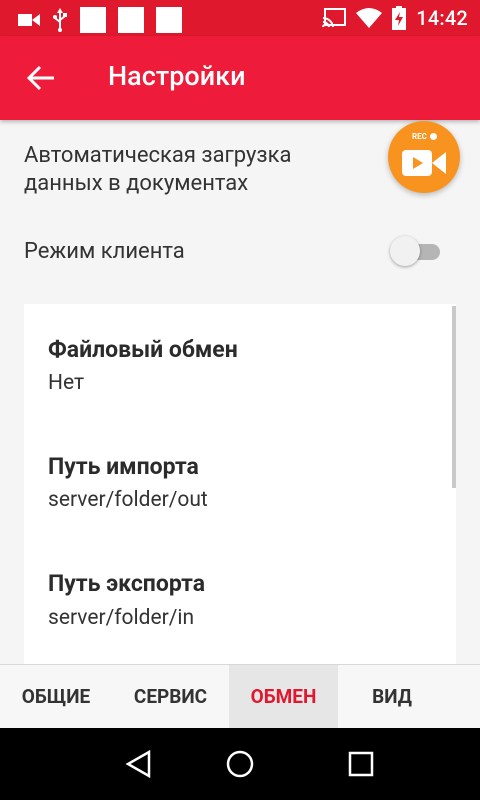 The image size is (480, 800). I want to click on rec-dot-icon, so click(433, 136).